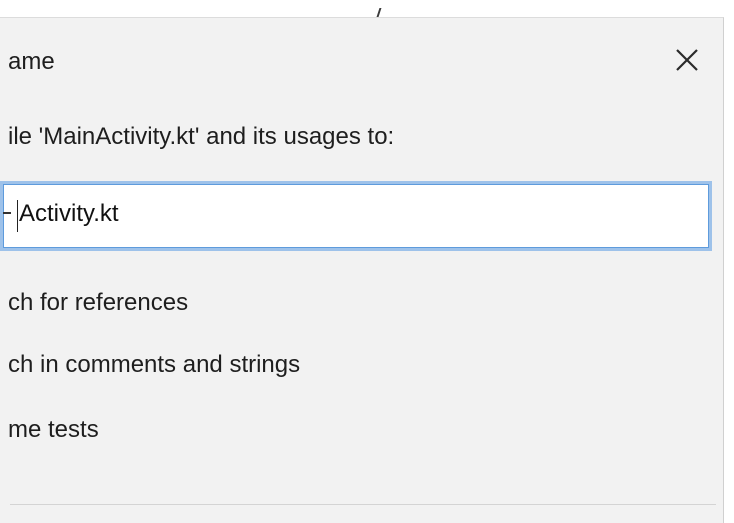  Describe the element at coordinates (98, 303) in the screenshot. I see `search-references-option: ch for references` at that location.